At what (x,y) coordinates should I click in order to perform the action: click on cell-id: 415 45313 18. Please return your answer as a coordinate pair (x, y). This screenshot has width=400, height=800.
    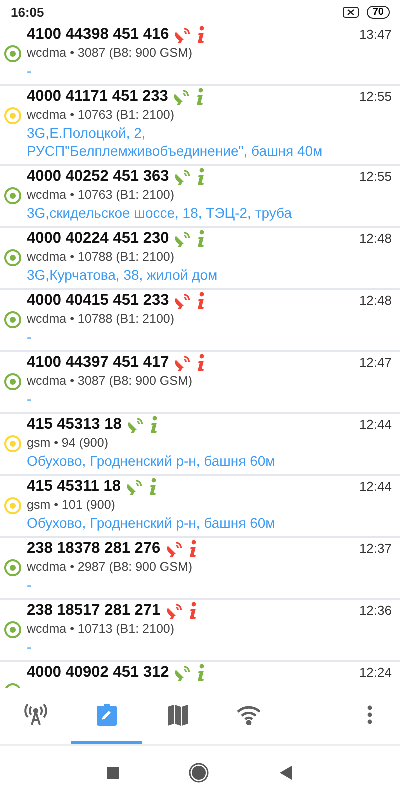
    Looking at the image, I should click on (74, 425).